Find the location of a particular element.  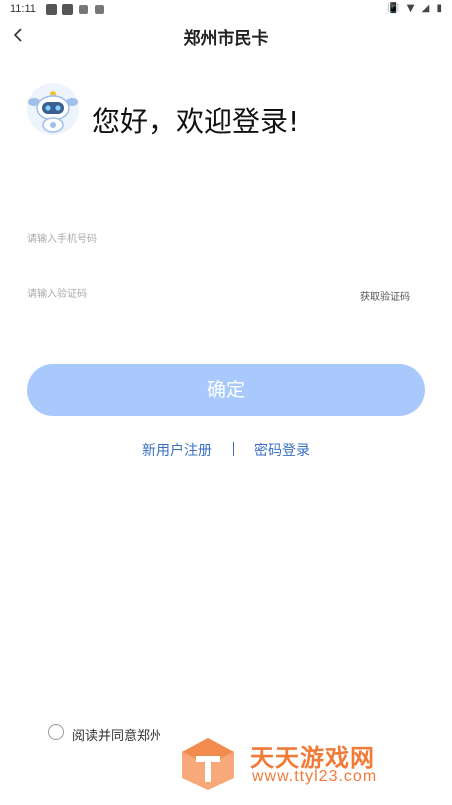

welcome-heading: 您好，欢迎登录! is located at coordinates (196, 121).